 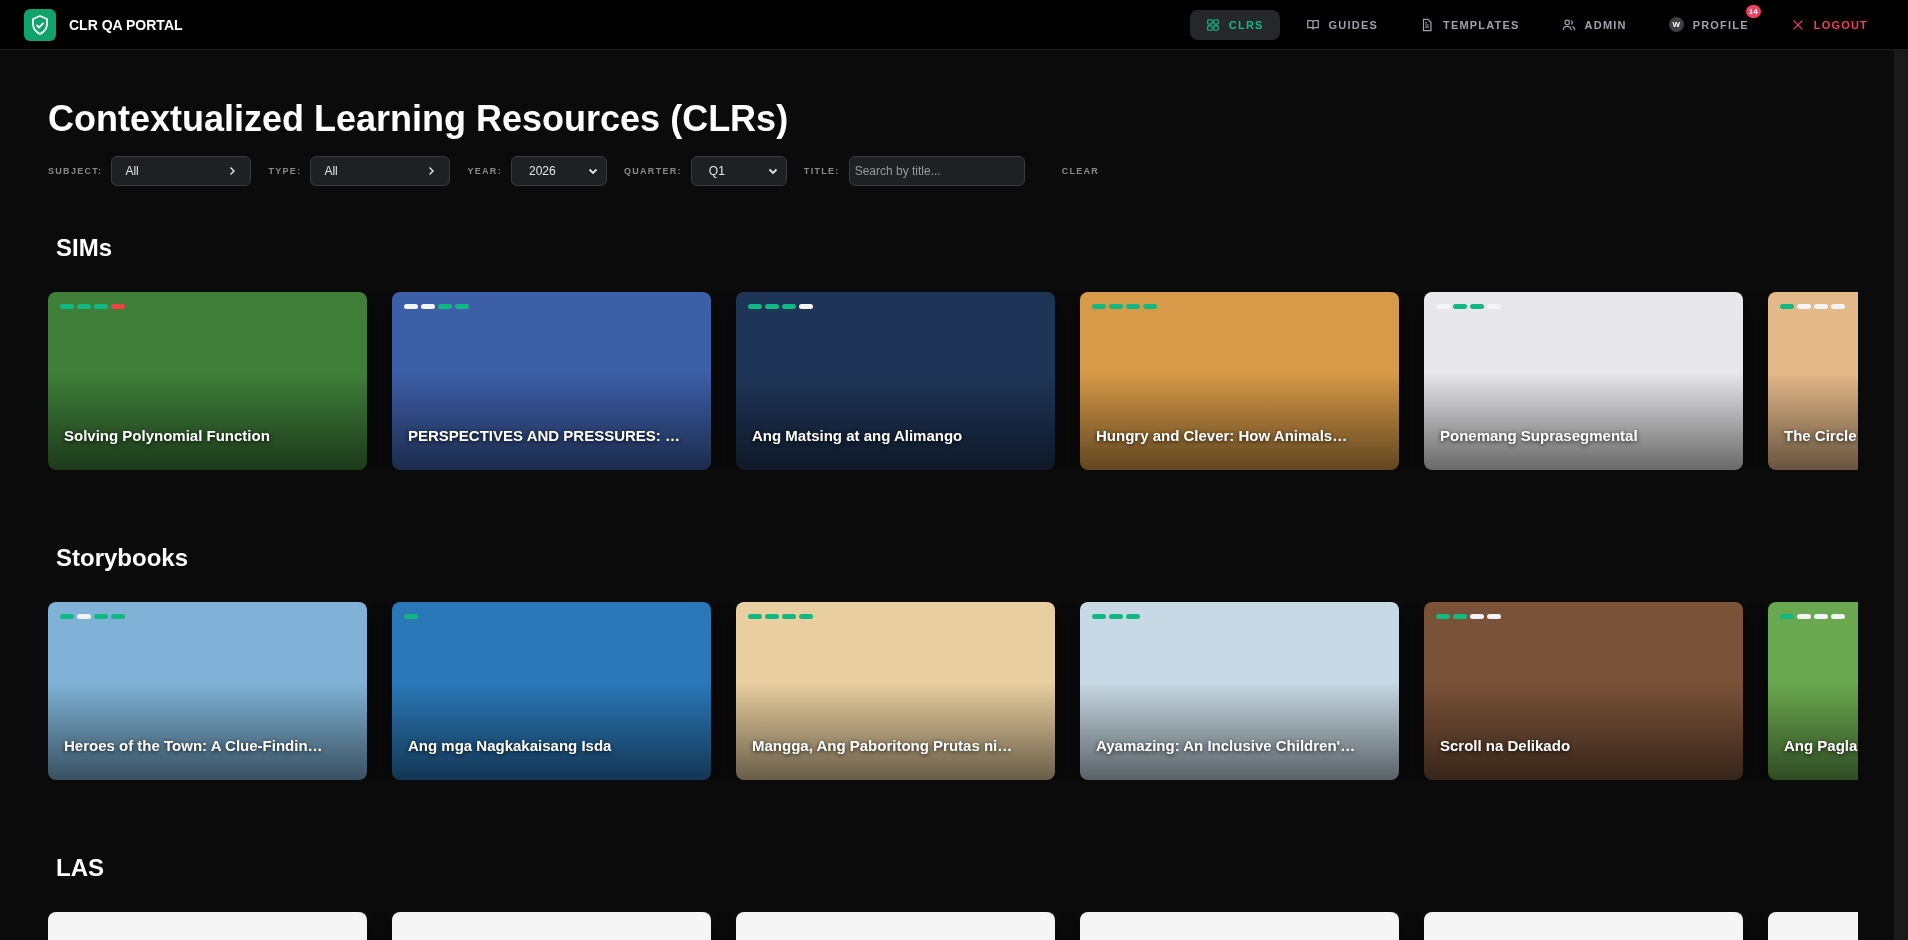 What do you see at coordinates (1470, 24) in the screenshot?
I see `nav-tab: TEMPLATES` at bounding box center [1470, 24].